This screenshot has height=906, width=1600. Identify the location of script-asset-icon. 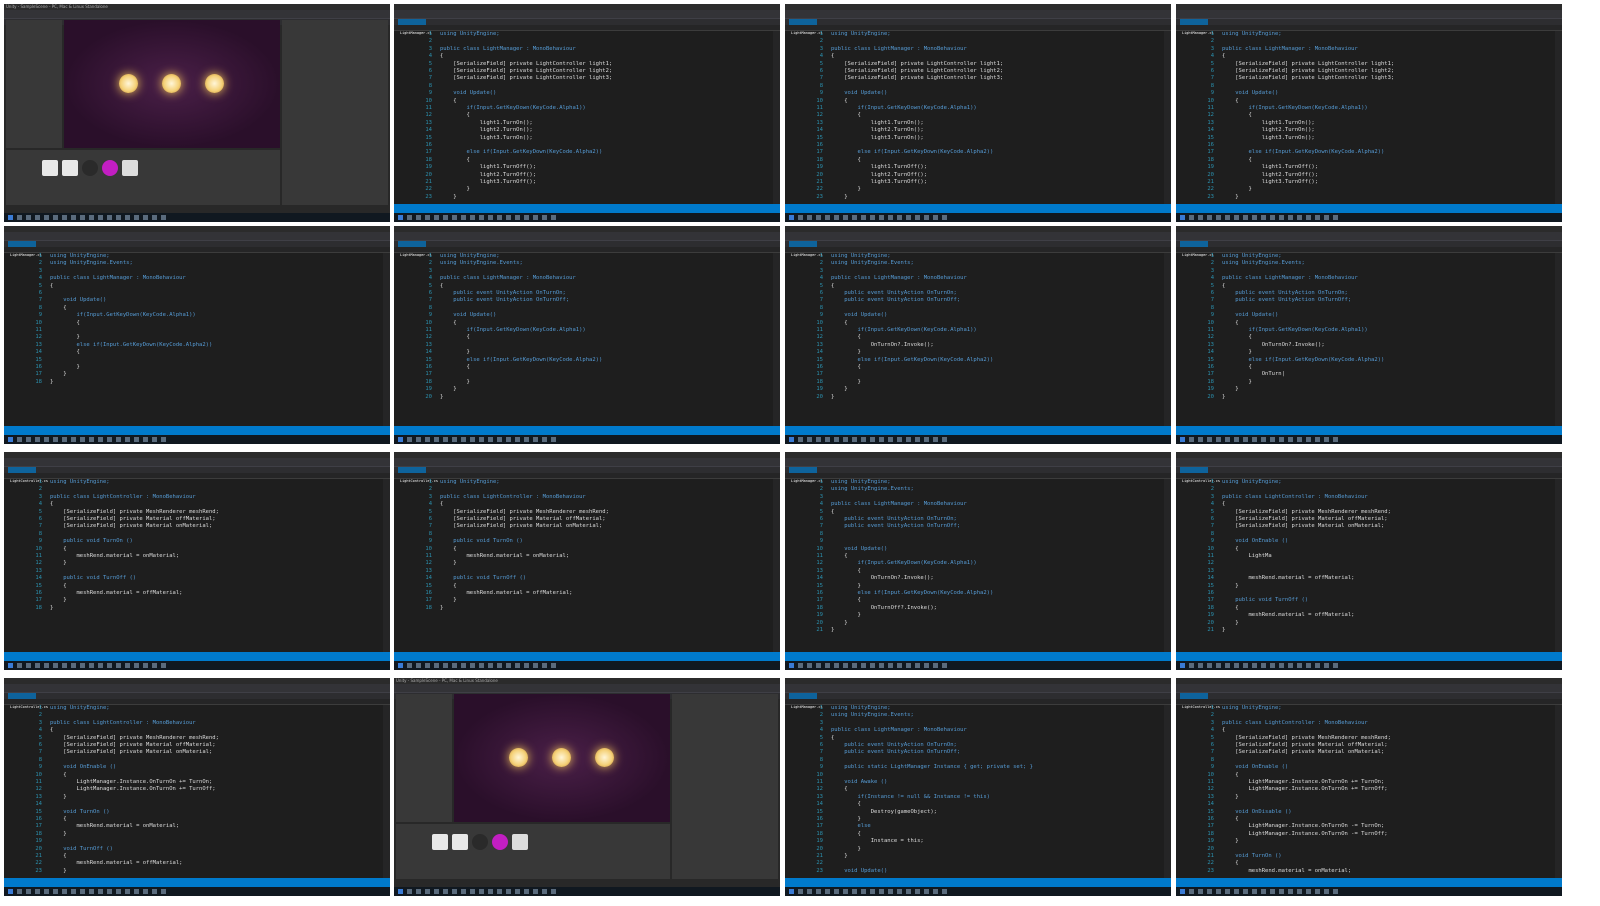
(440, 842).